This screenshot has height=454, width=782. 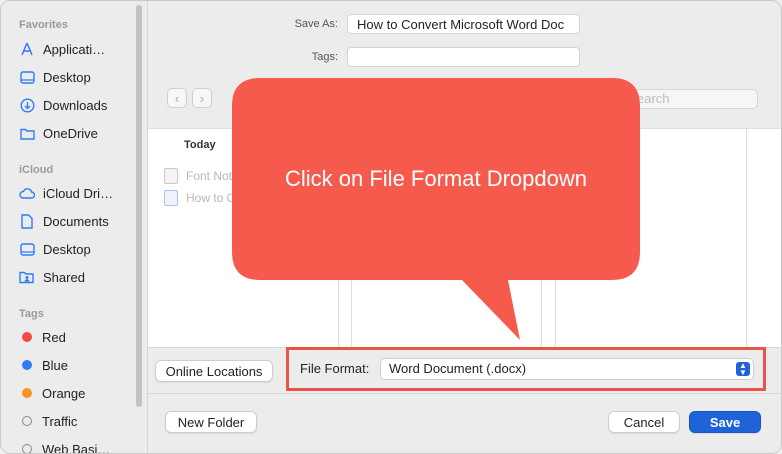 What do you see at coordinates (27, 49) in the screenshot?
I see `applications-icon` at bounding box center [27, 49].